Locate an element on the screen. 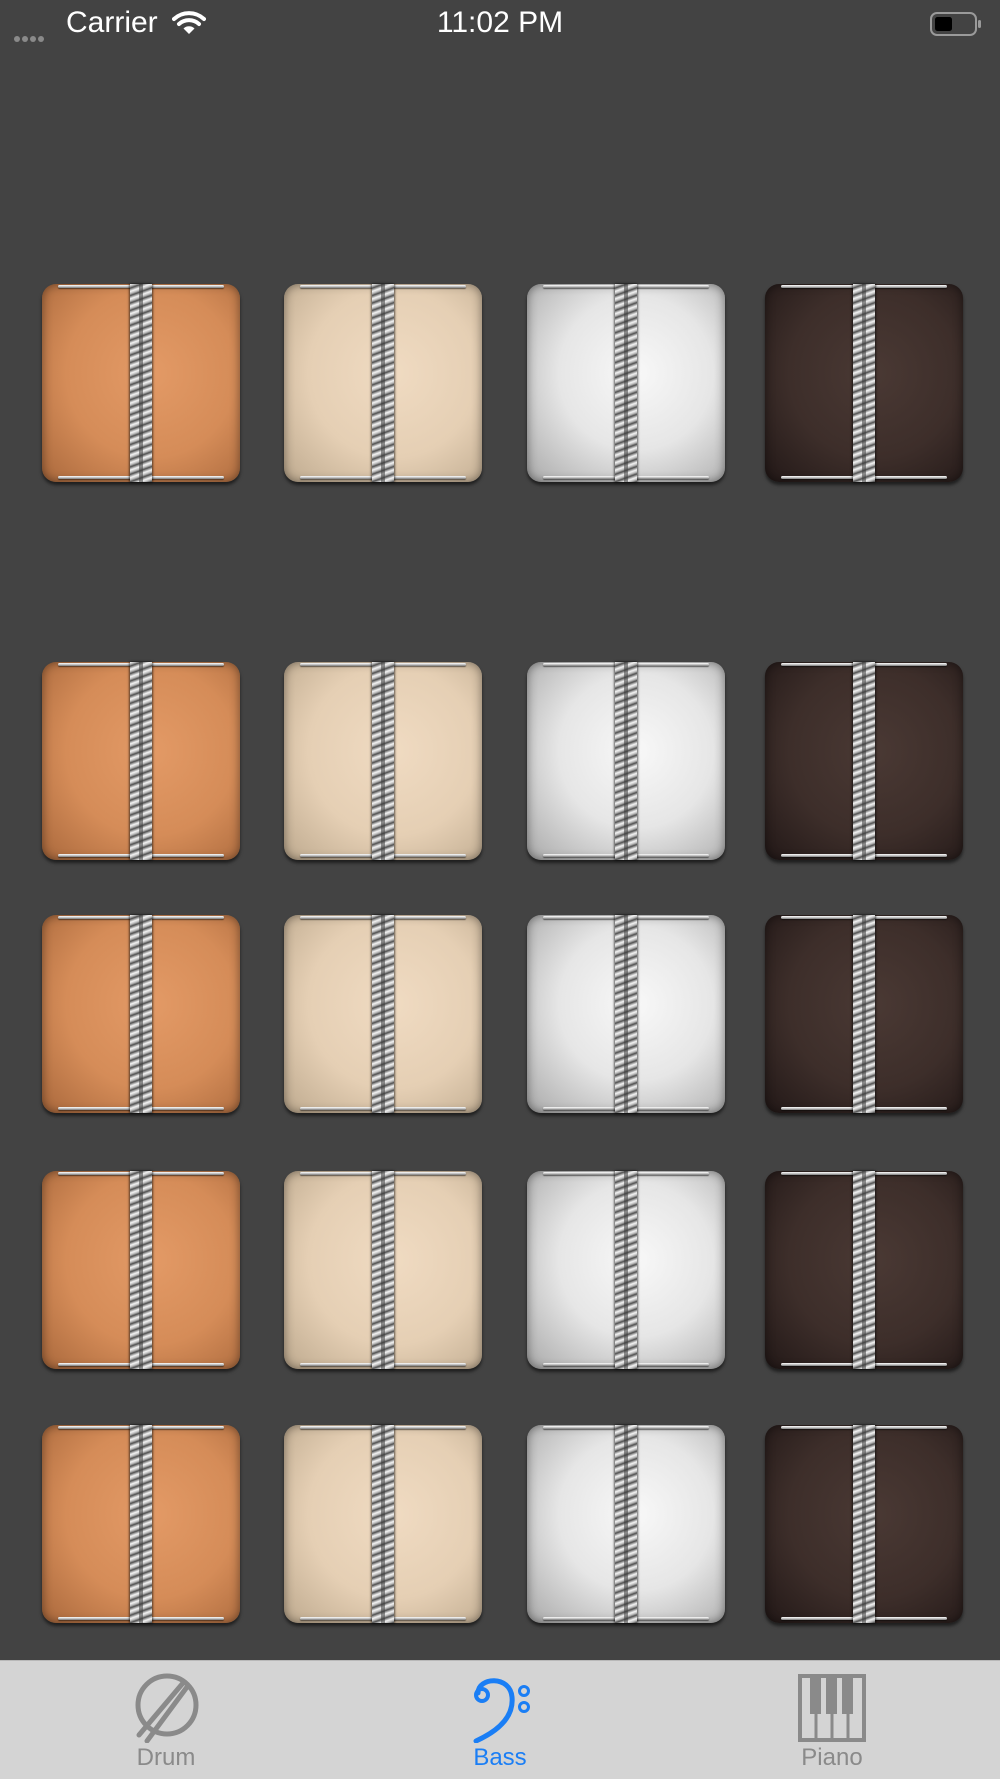  tab-bar: Drum Bass Piano is located at coordinates (500, 1719).